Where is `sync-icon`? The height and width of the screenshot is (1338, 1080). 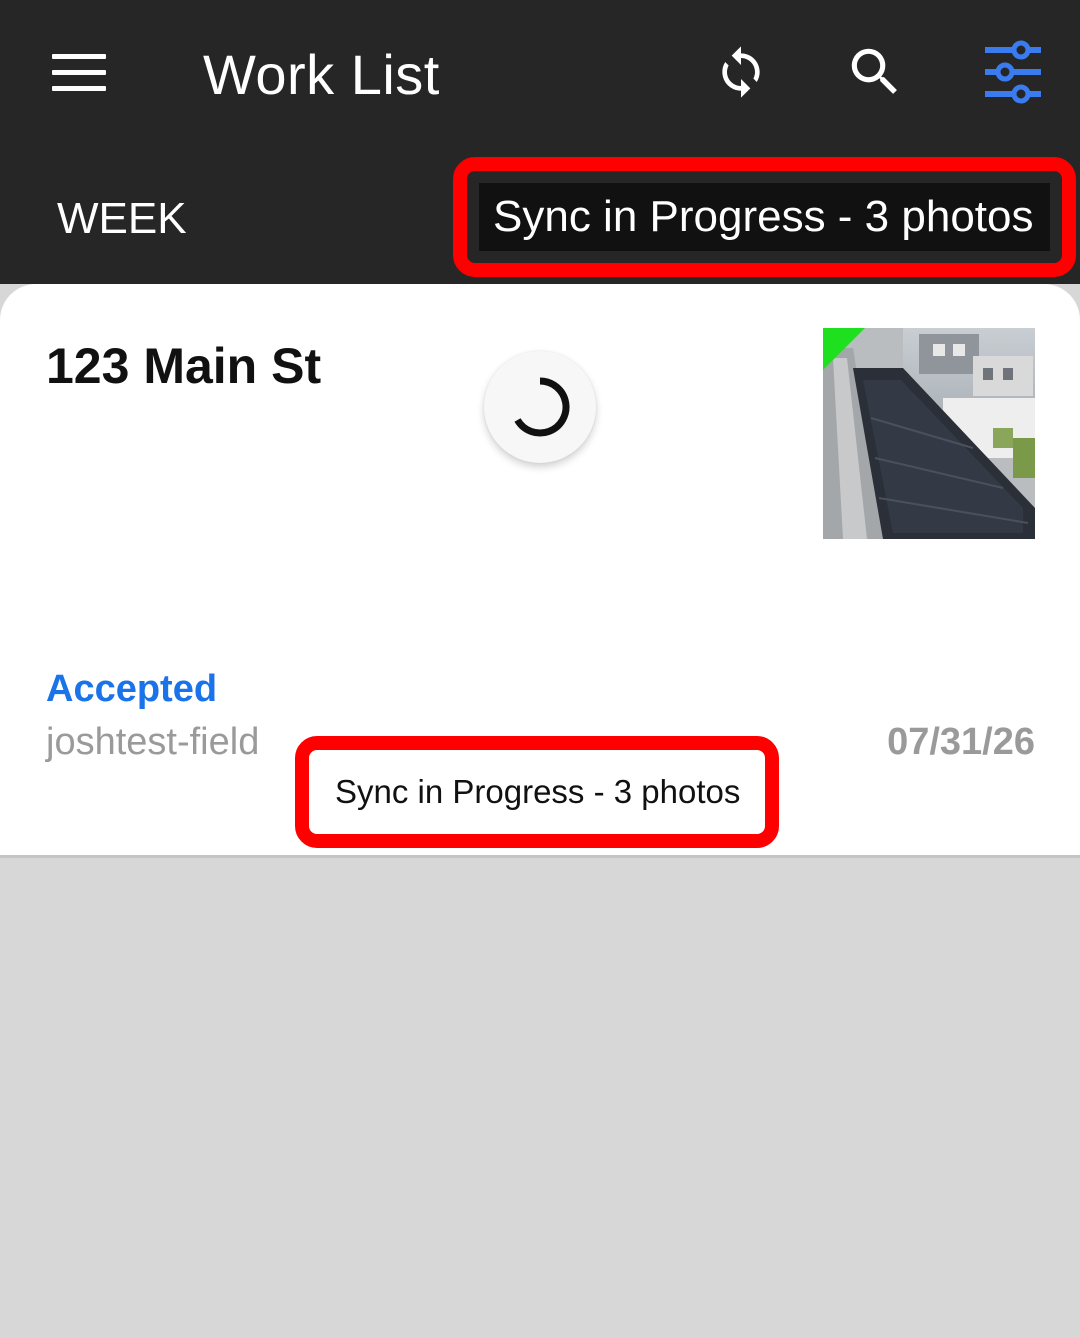 sync-icon is located at coordinates (741, 72).